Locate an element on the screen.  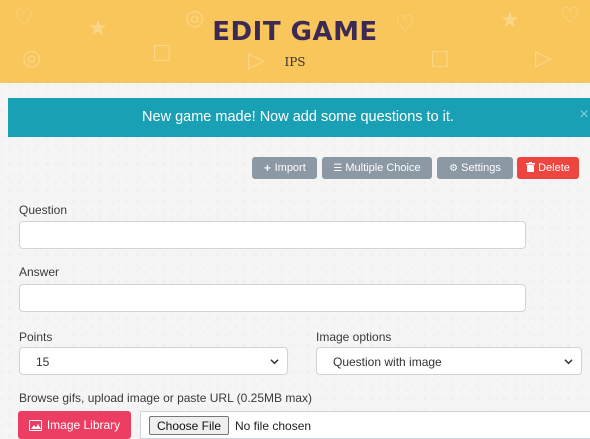
answer-input is located at coordinates (272, 298).